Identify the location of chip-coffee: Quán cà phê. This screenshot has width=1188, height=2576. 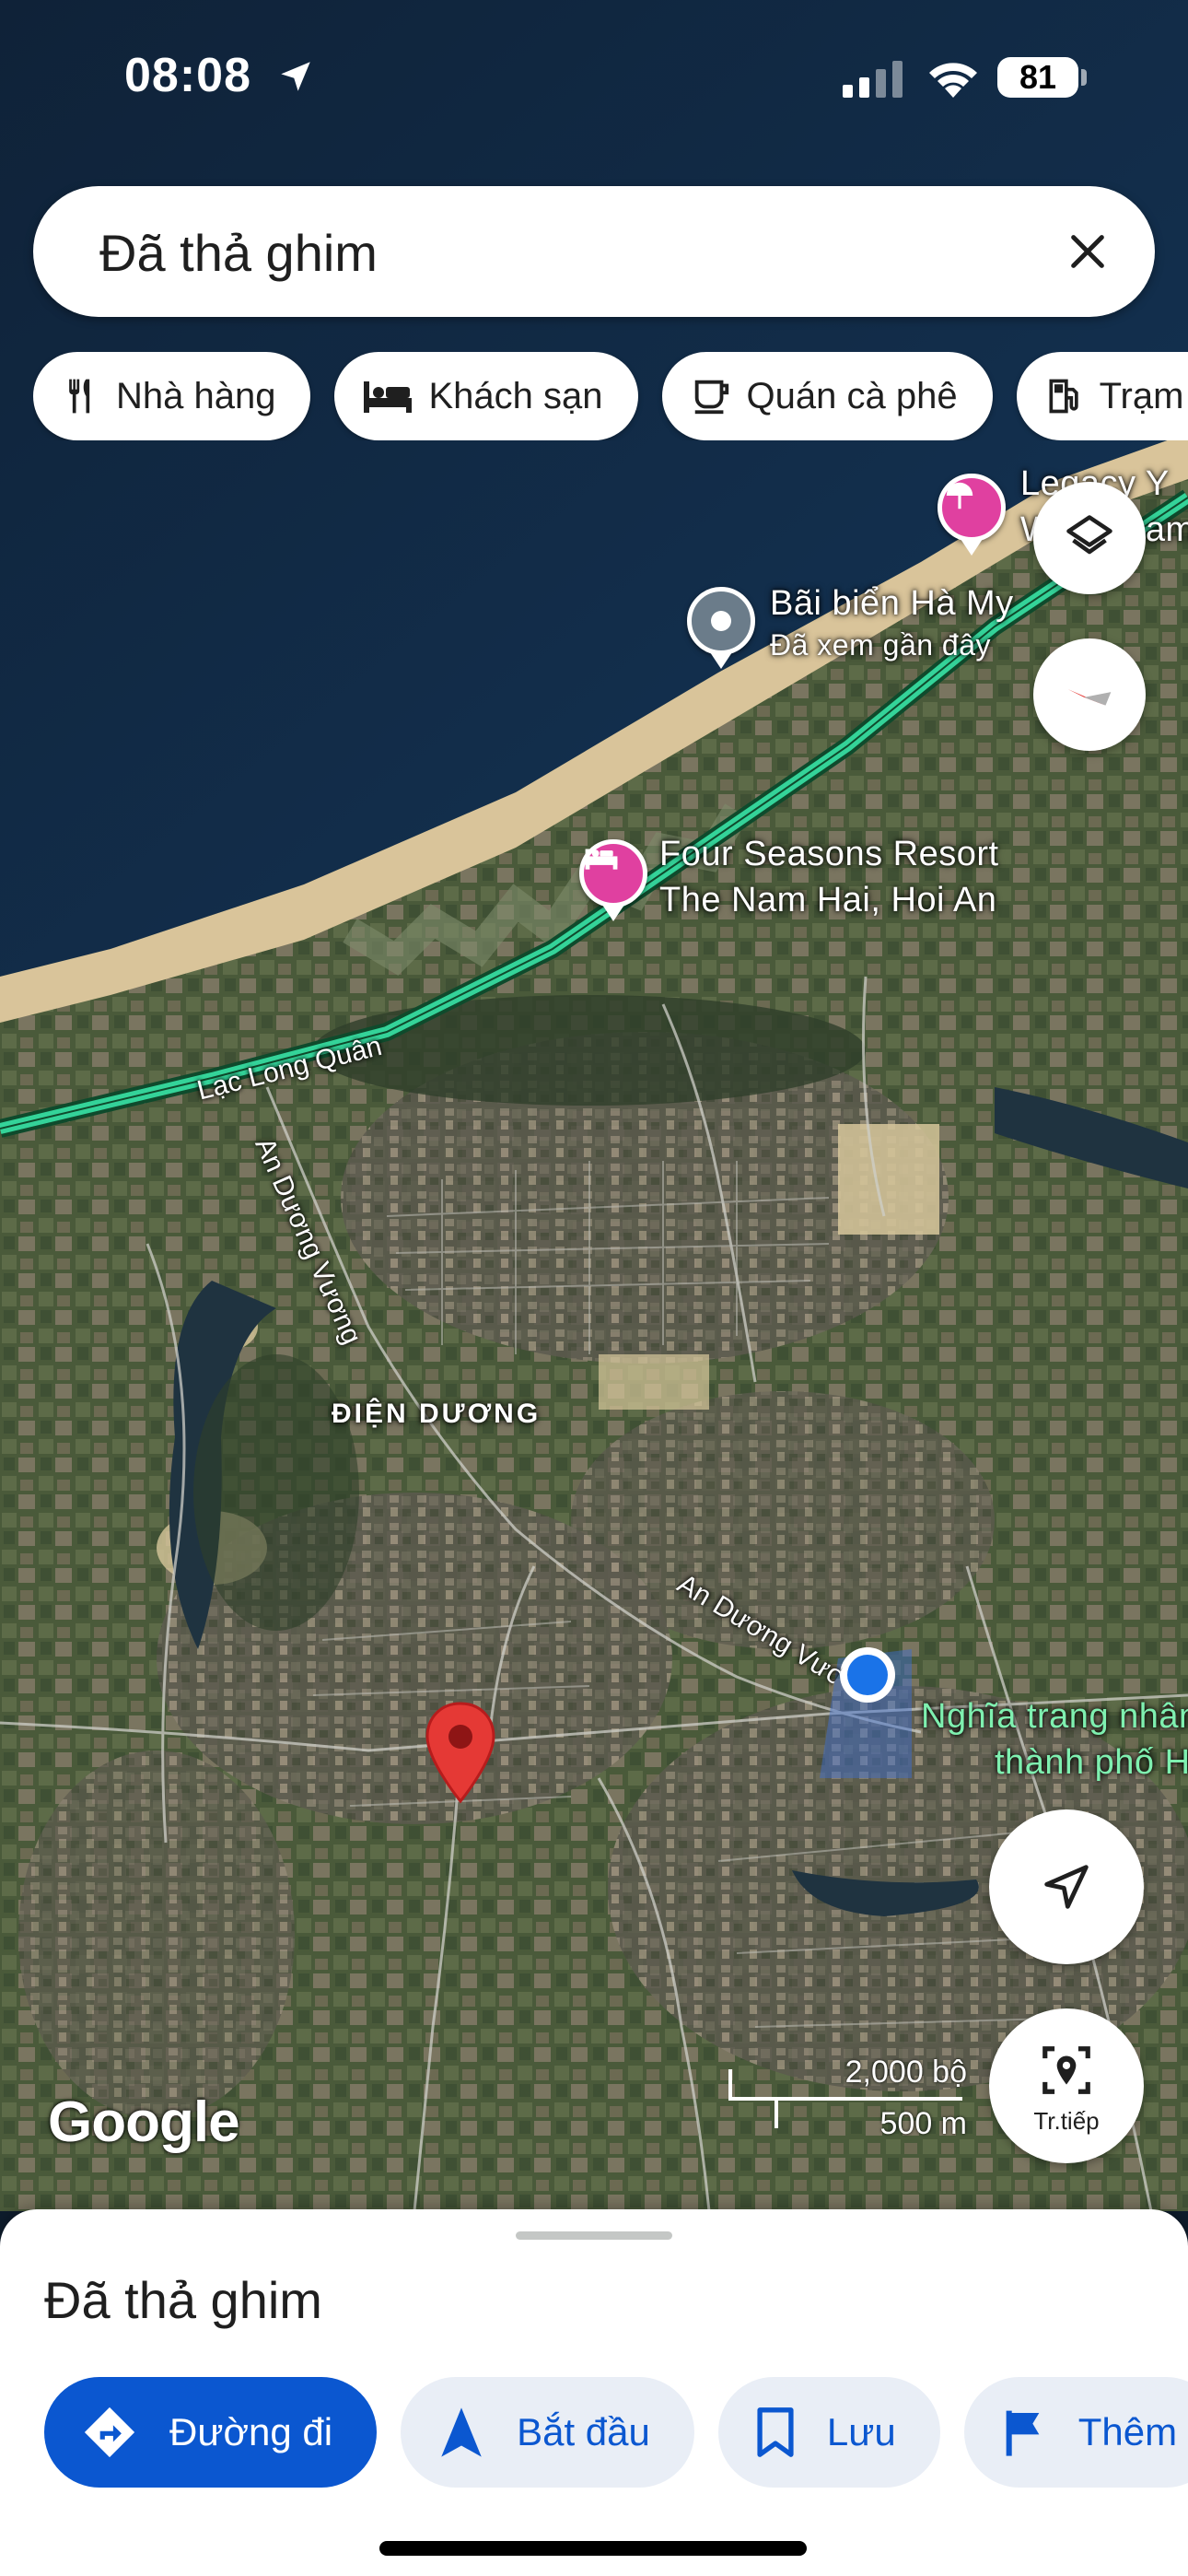
(827, 396).